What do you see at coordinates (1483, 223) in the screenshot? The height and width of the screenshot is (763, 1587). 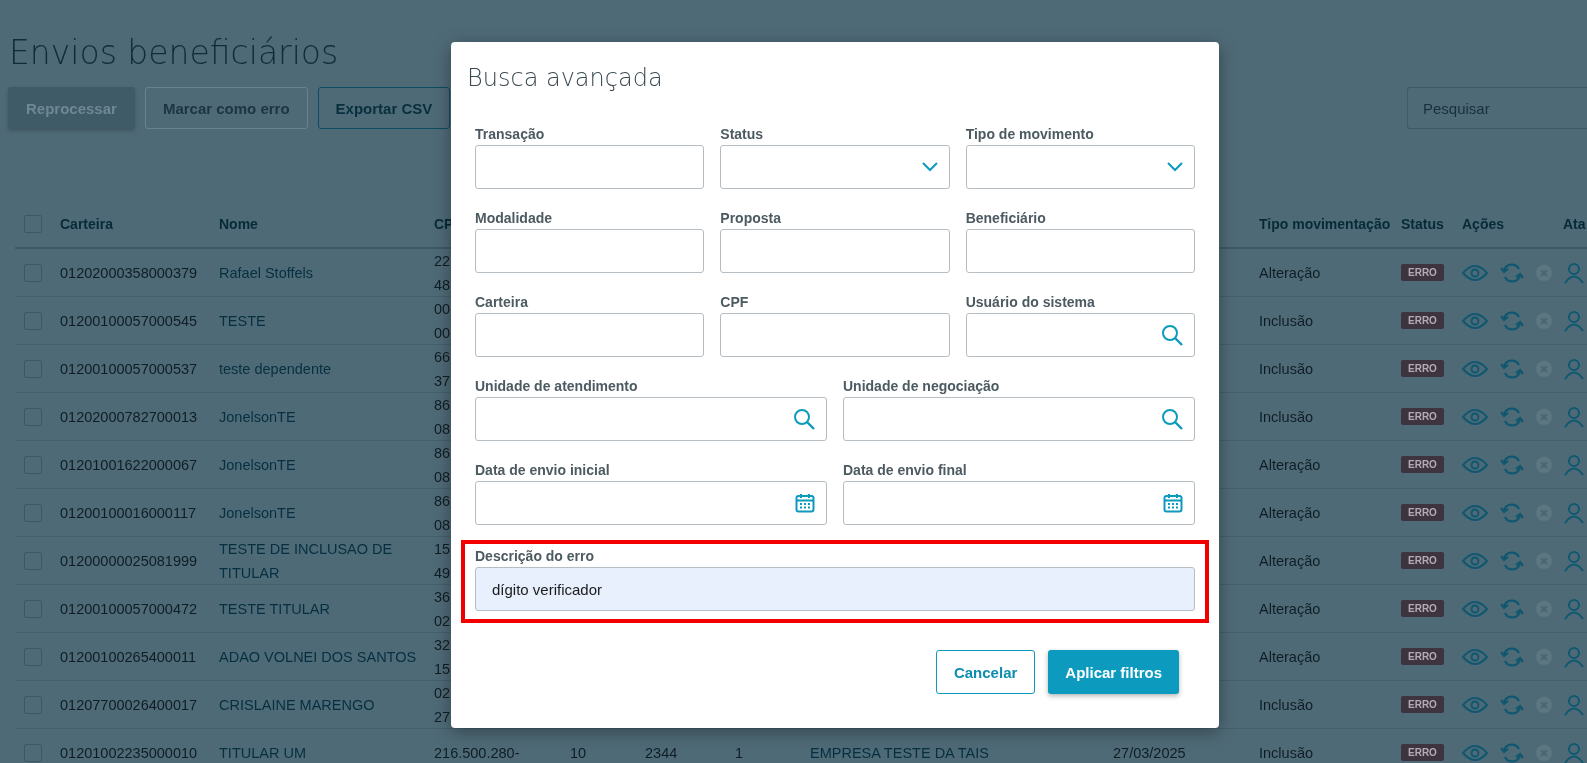 I see `column-header: Ações` at bounding box center [1483, 223].